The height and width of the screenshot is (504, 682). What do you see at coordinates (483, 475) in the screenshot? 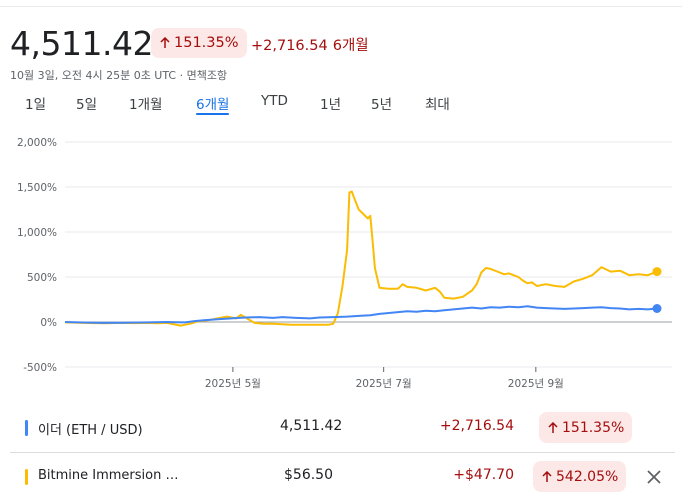
I see `series-change: +$47.70` at bounding box center [483, 475].